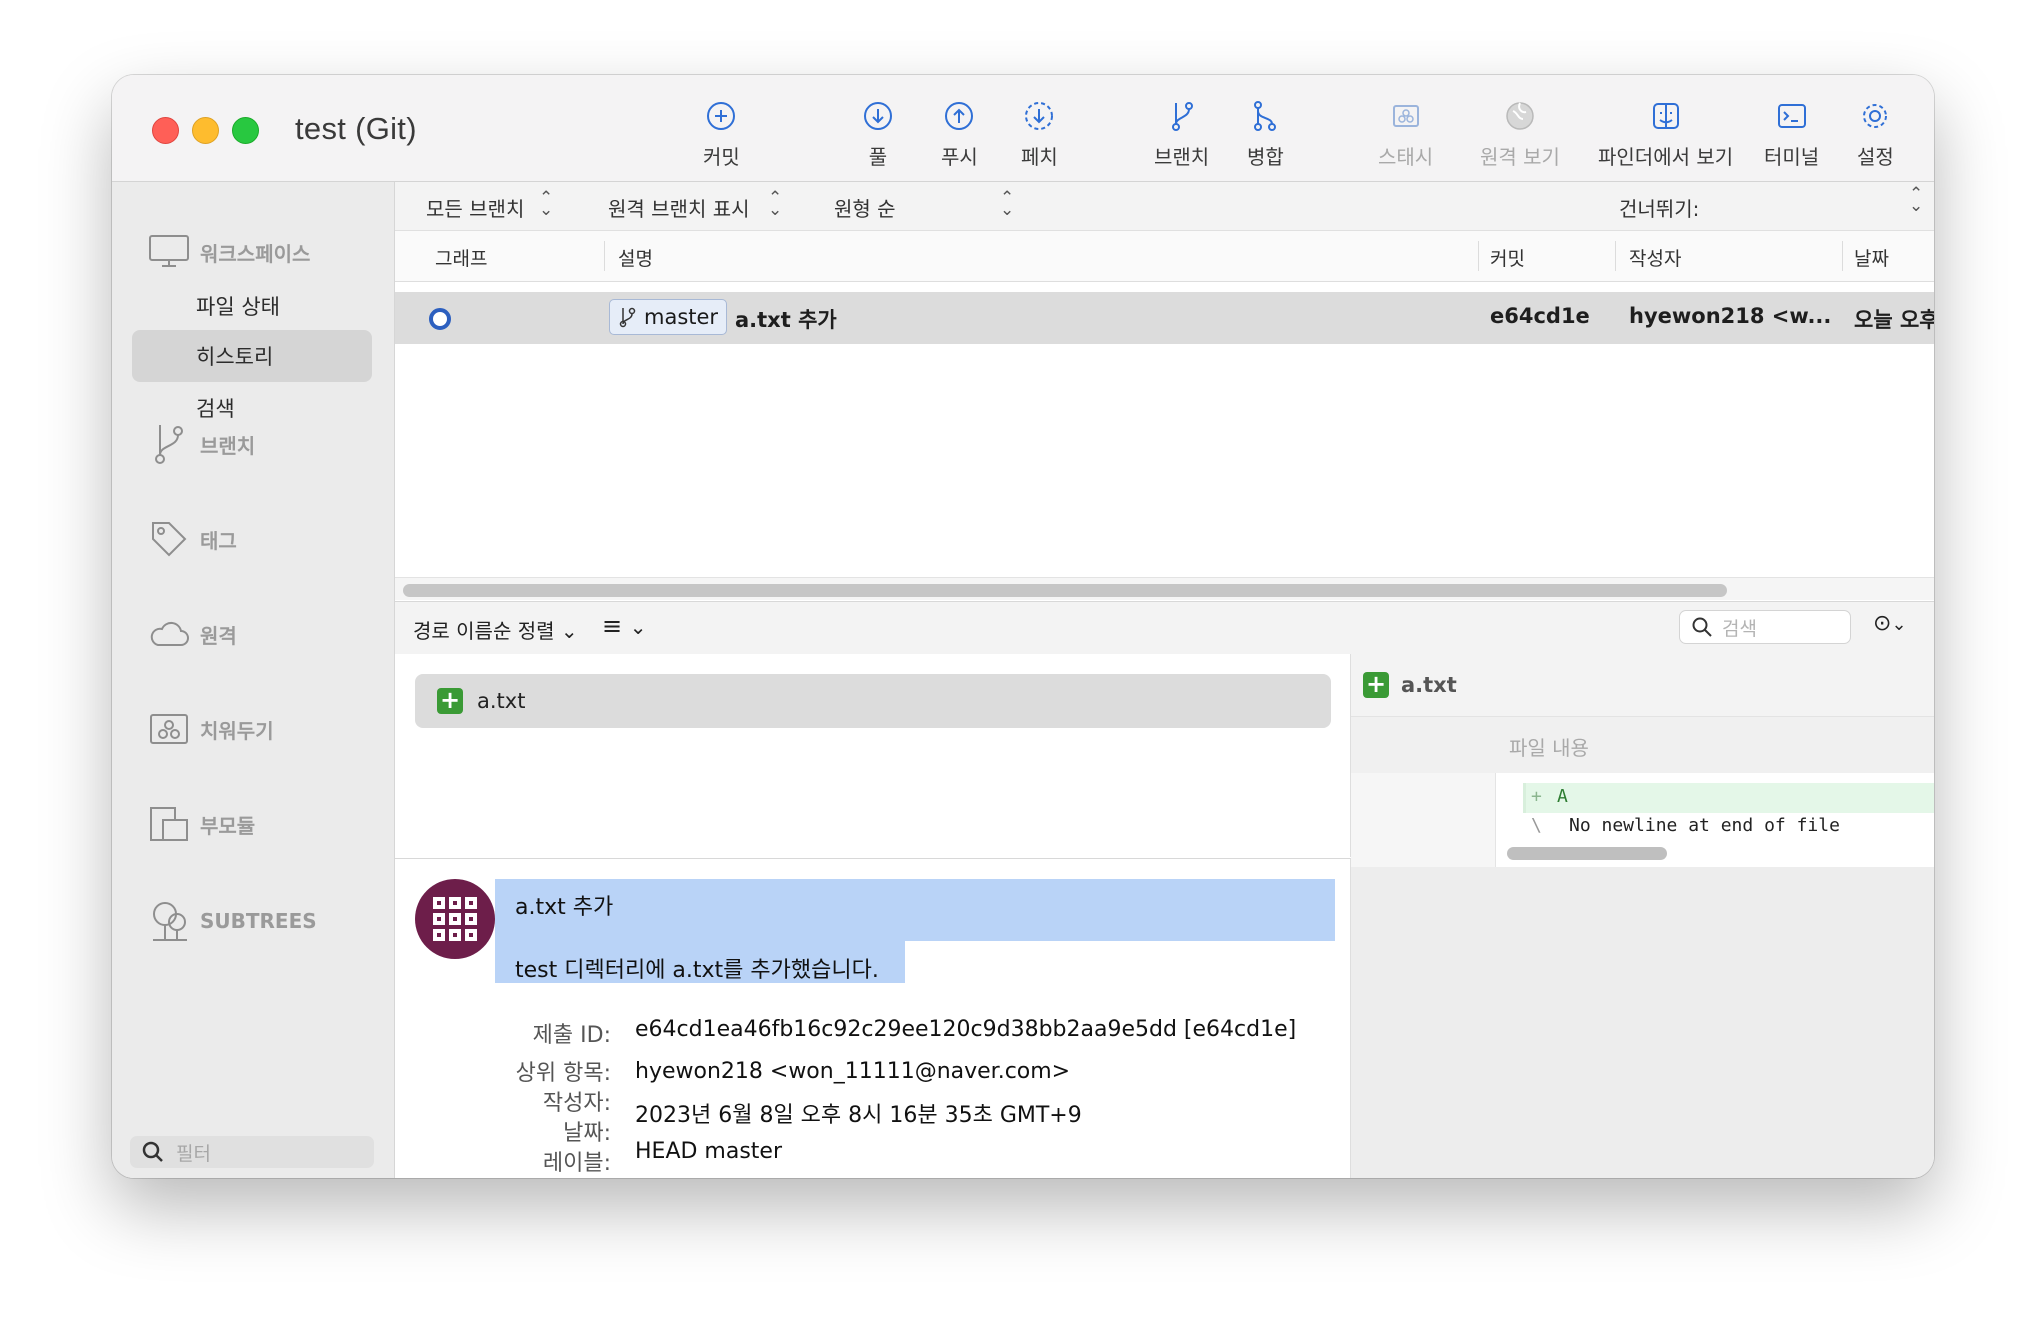  Describe the element at coordinates (1562, 796) in the screenshot. I see `diff-line-text: A` at that location.